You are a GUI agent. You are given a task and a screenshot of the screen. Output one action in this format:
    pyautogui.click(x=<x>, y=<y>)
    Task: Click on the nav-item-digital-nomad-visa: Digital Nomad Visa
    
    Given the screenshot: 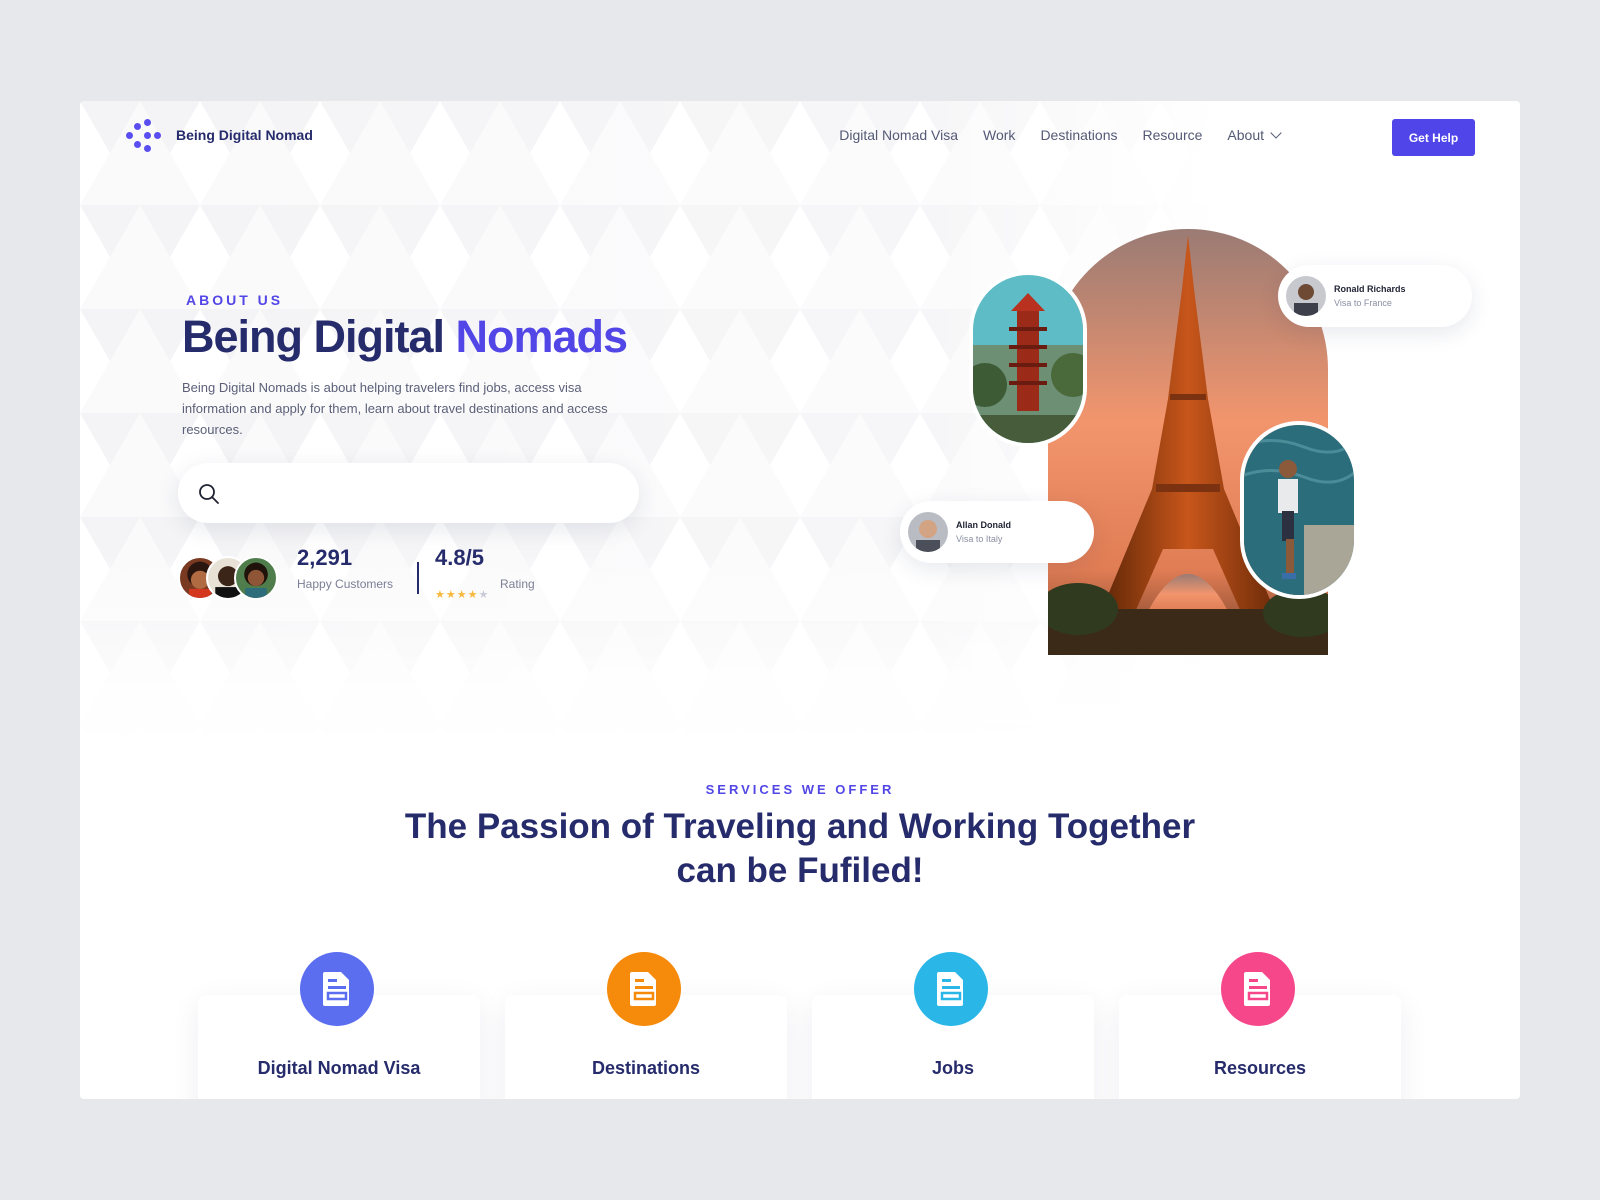 What is the action you would take?
    pyautogui.click(x=898, y=135)
    